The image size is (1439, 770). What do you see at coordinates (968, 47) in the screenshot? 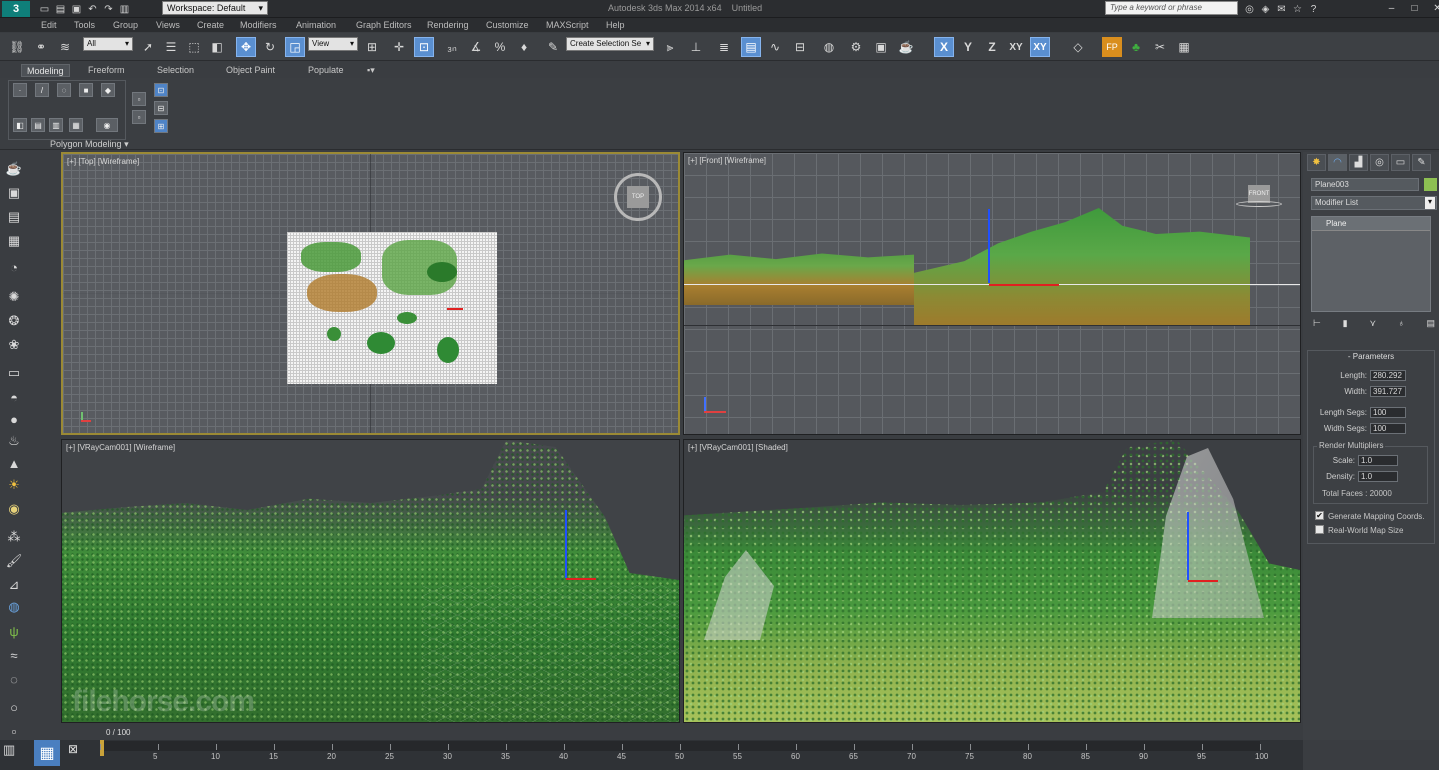
I see `axis-y-button: Y` at bounding box center [968, 47].